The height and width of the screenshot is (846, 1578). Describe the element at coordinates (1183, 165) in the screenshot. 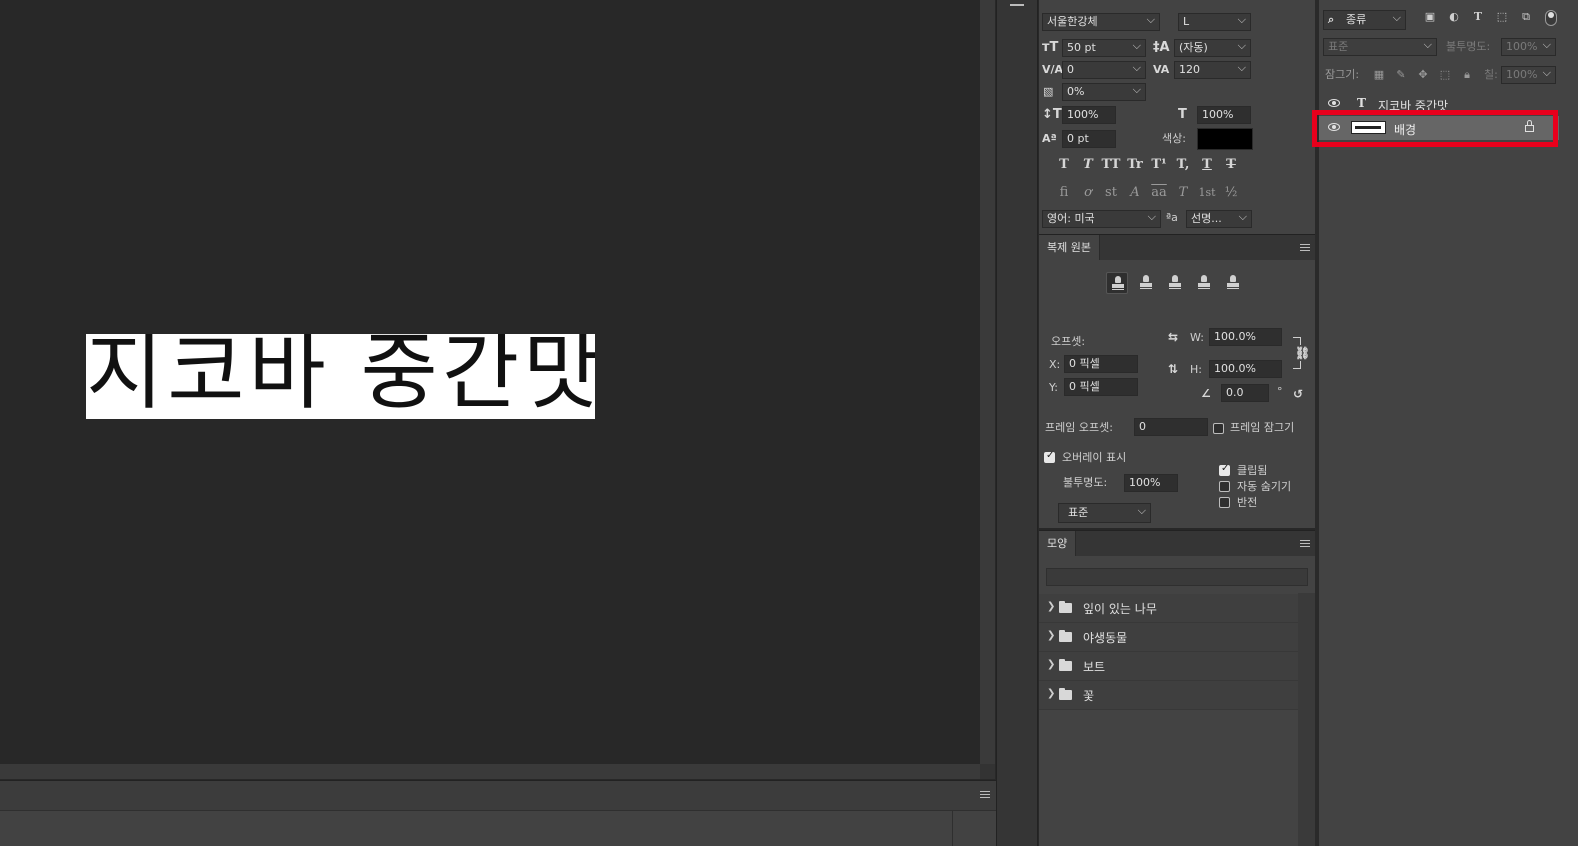

I see `subscript-button: T,` at that location.